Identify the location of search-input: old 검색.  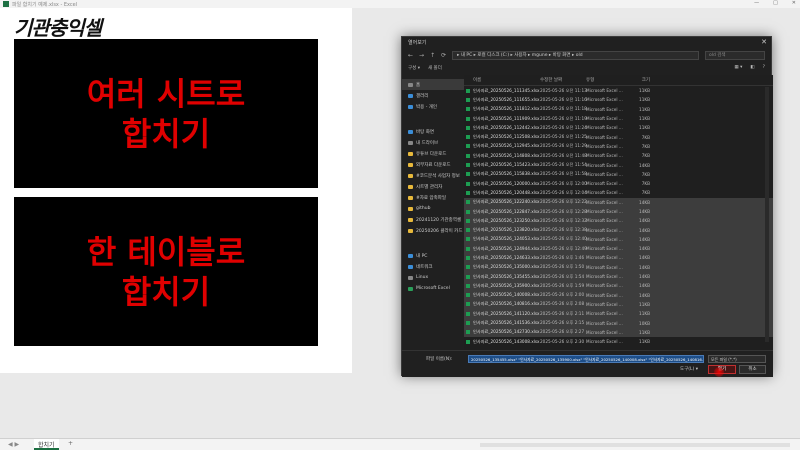
(735, 55).